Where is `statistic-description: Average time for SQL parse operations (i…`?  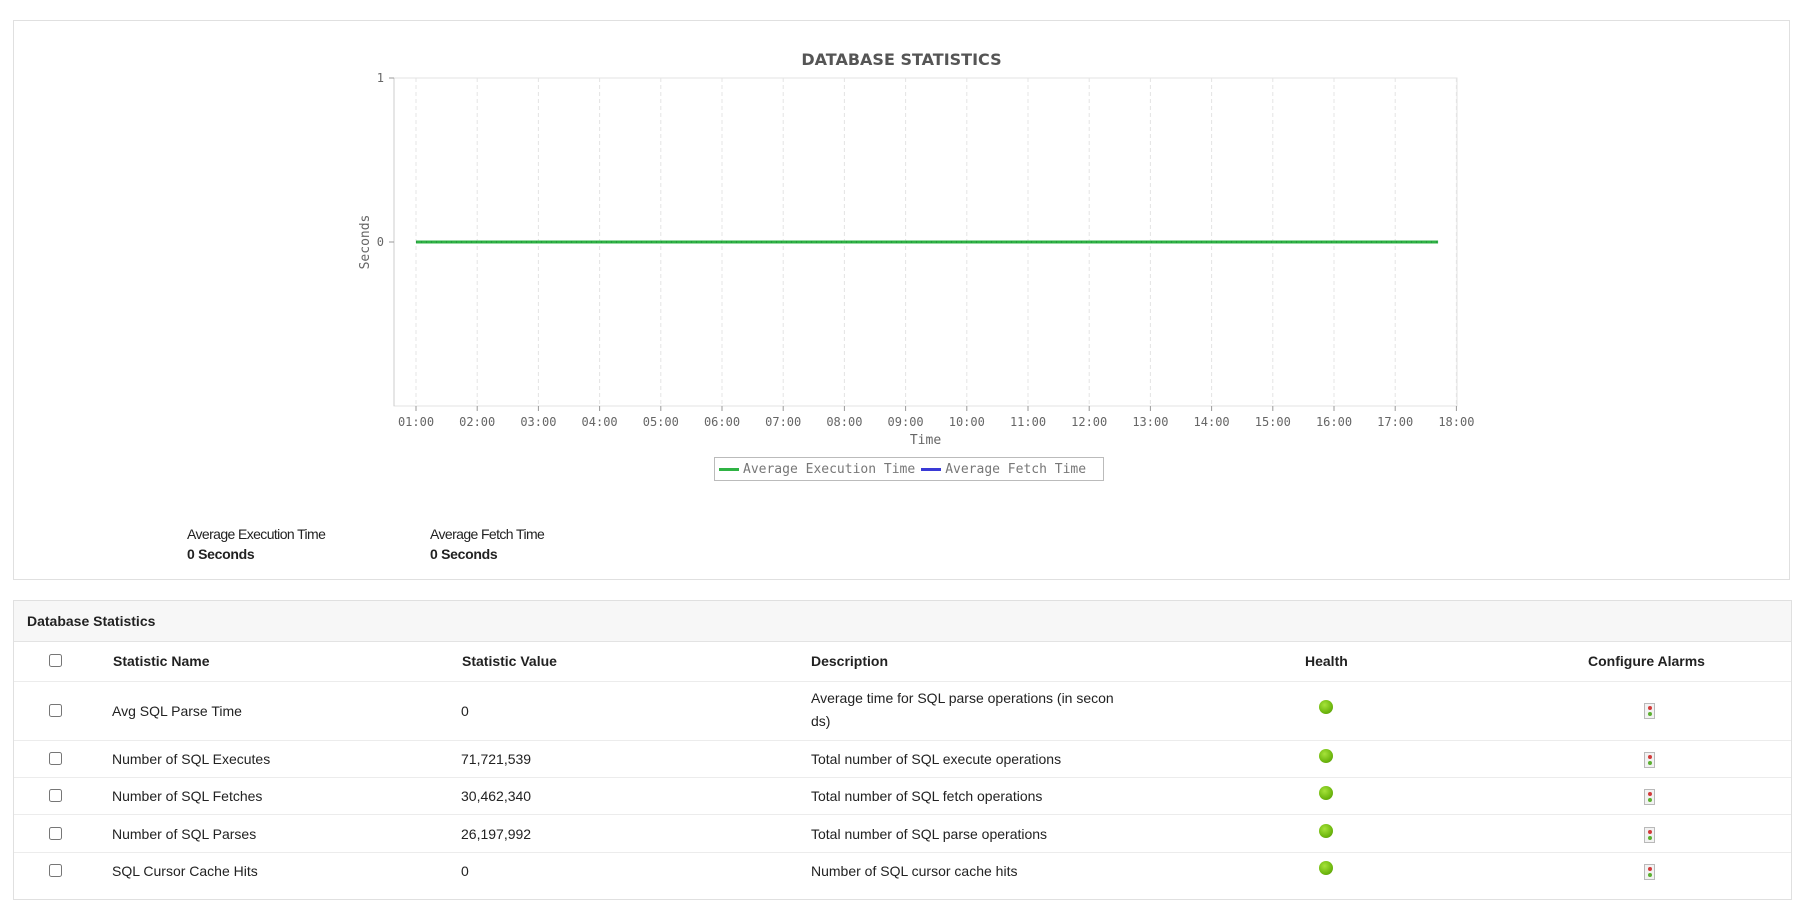 statistic-description: Average time for SQL parse operations (i… is located at coordinates (962, 698).